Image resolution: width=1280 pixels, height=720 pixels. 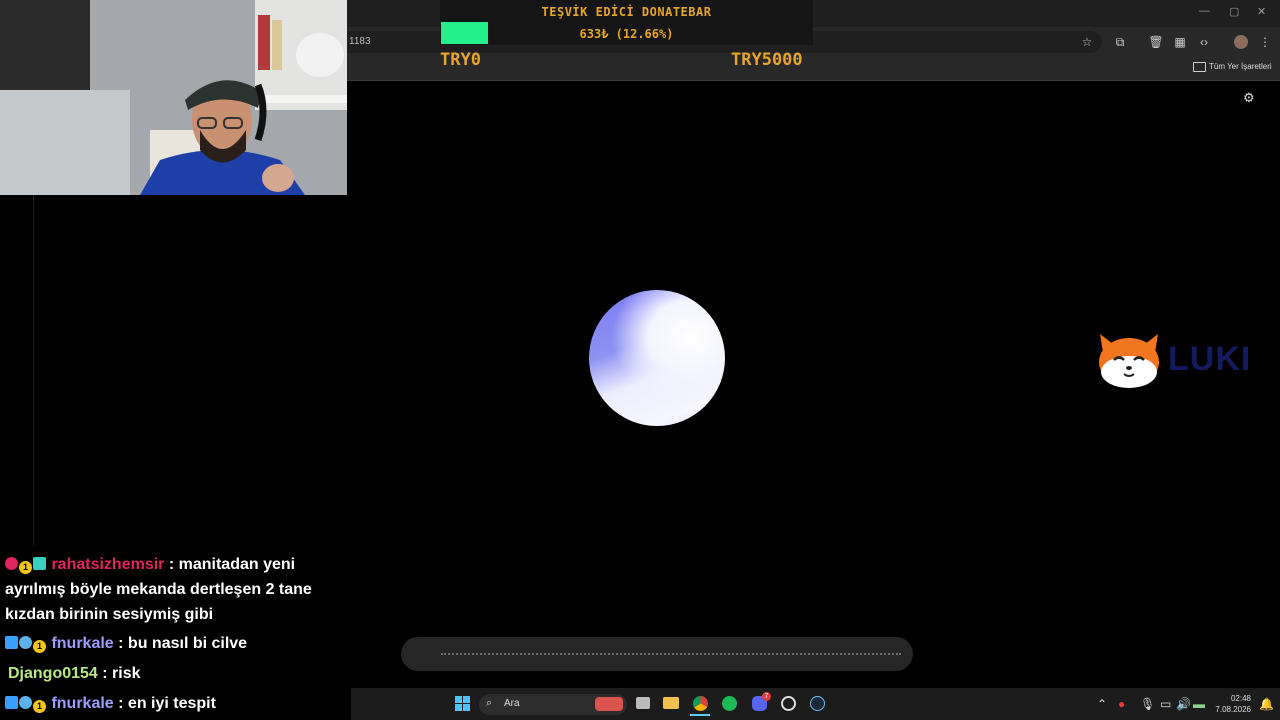 What do you see at coordinates (626, 34) in the screenshot?
I see `donatebar-amount: 633₺ (12.66%)` at bounding box center [626, 34].